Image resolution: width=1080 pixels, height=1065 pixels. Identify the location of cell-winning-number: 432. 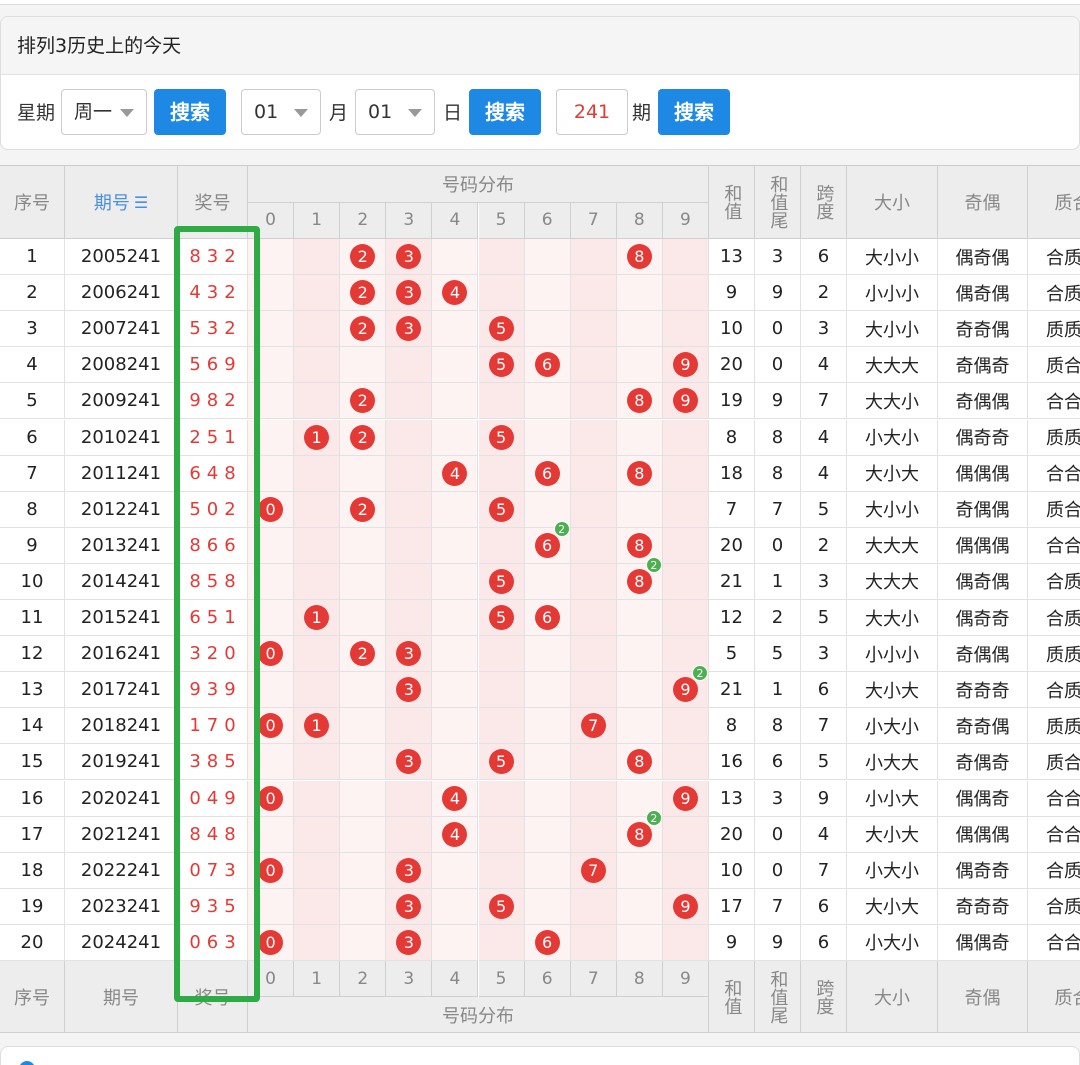
(213, 293).